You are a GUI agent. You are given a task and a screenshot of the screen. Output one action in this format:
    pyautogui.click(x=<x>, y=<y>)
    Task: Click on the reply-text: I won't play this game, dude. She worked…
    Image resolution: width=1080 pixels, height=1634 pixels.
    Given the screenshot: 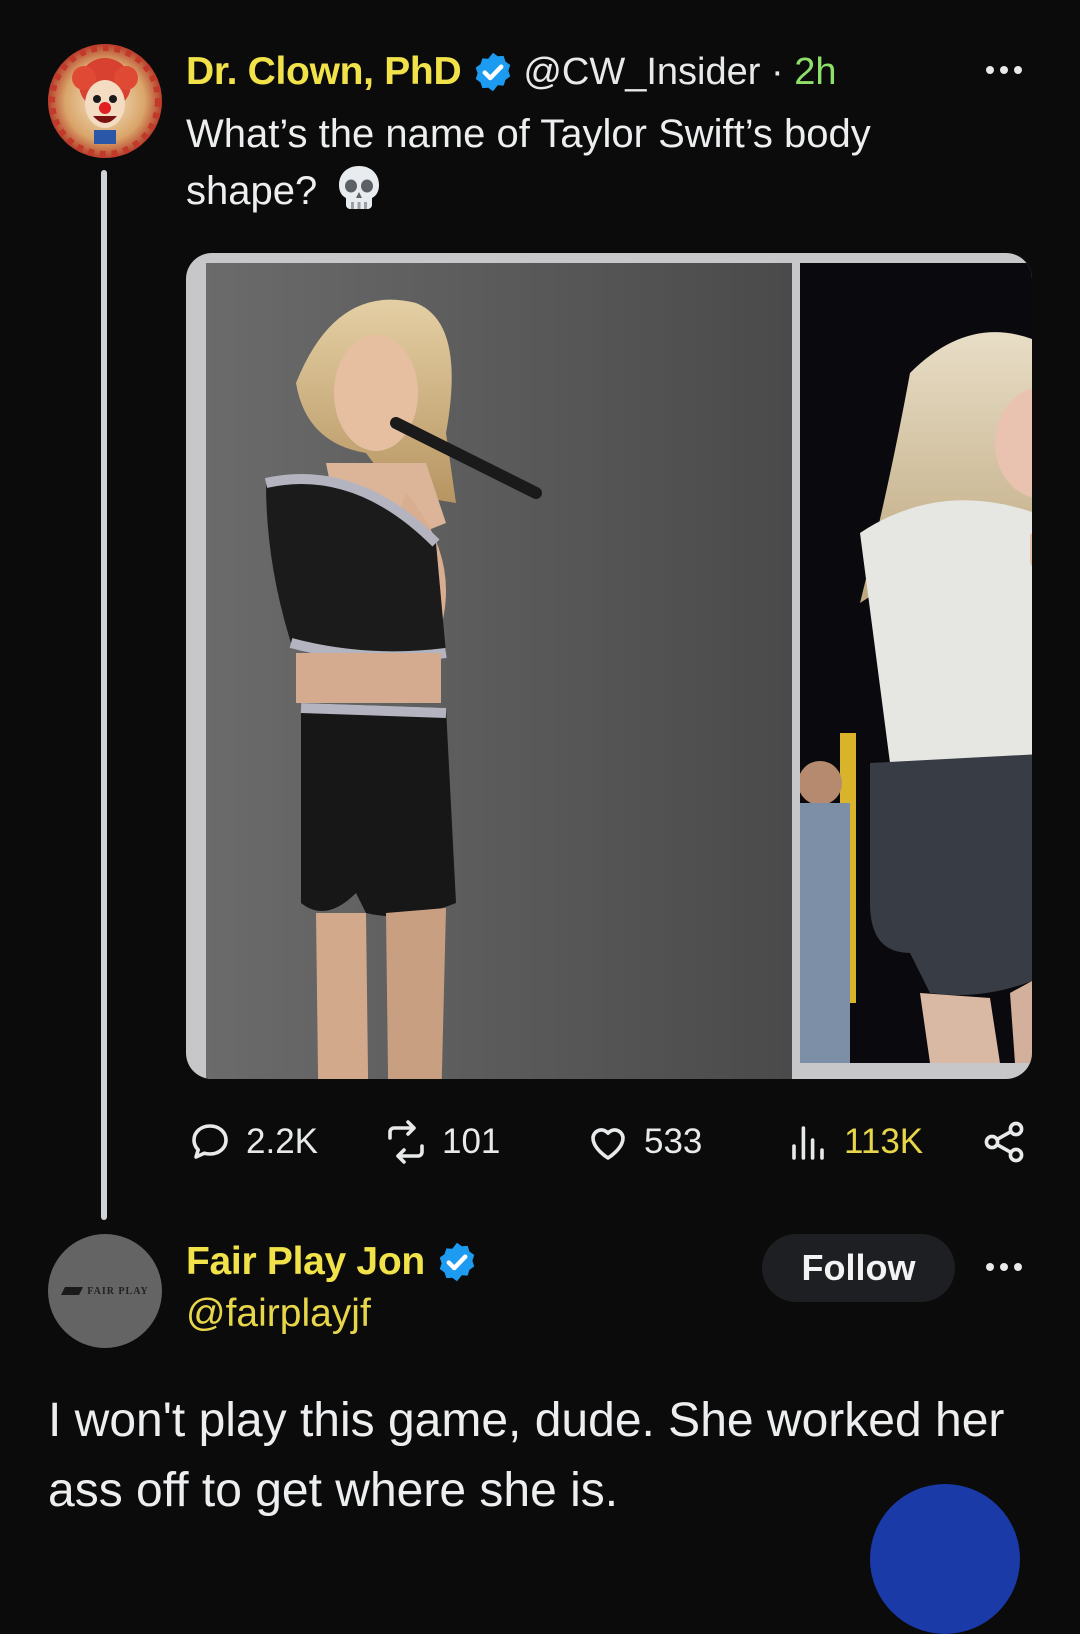 What is the action you would take?
    pyautogui.click(x=526, y=1455)
    